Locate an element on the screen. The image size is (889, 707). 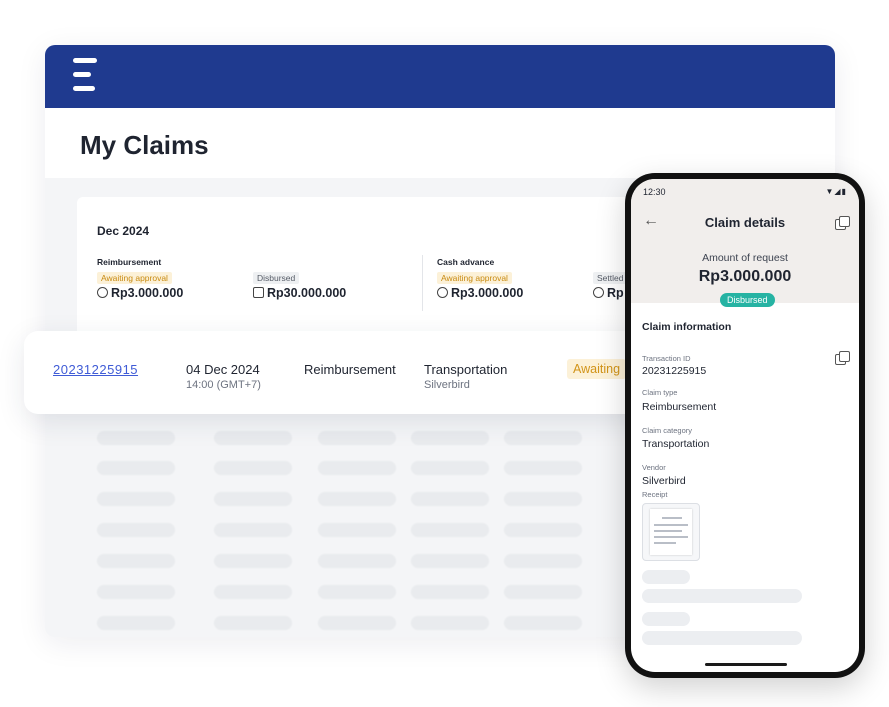
reimbursement-awaiting-amount: Rp3.000.000 is located at coordinates (140, 293).